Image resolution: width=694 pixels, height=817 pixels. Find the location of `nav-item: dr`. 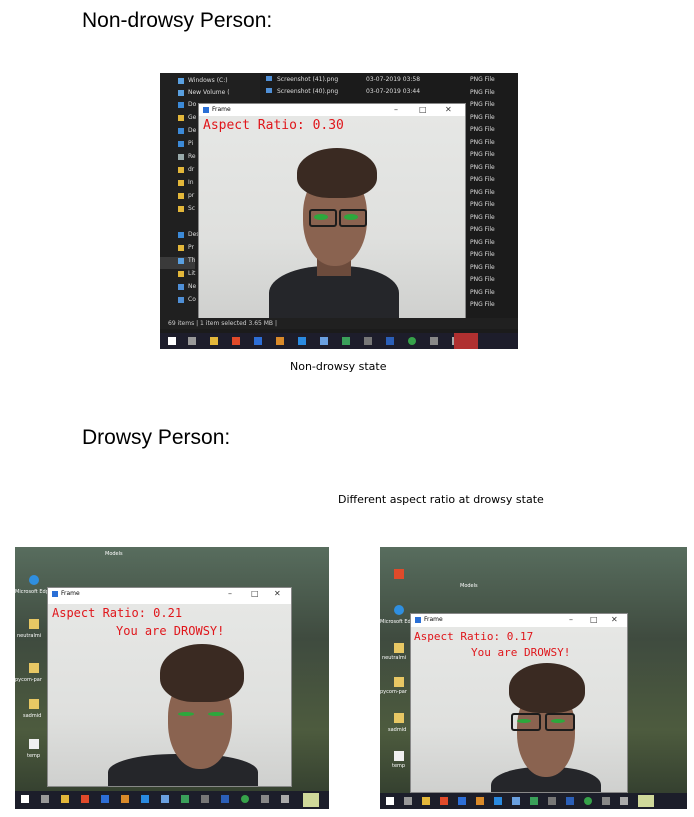

nav-item: dr is located at coordinates (177, 172).